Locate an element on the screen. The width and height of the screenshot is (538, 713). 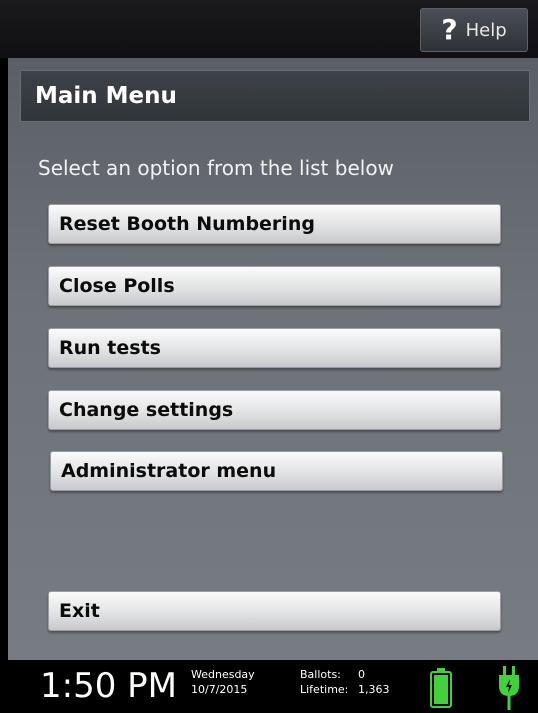
battery-full-icon is located at coordinates (441, 688).